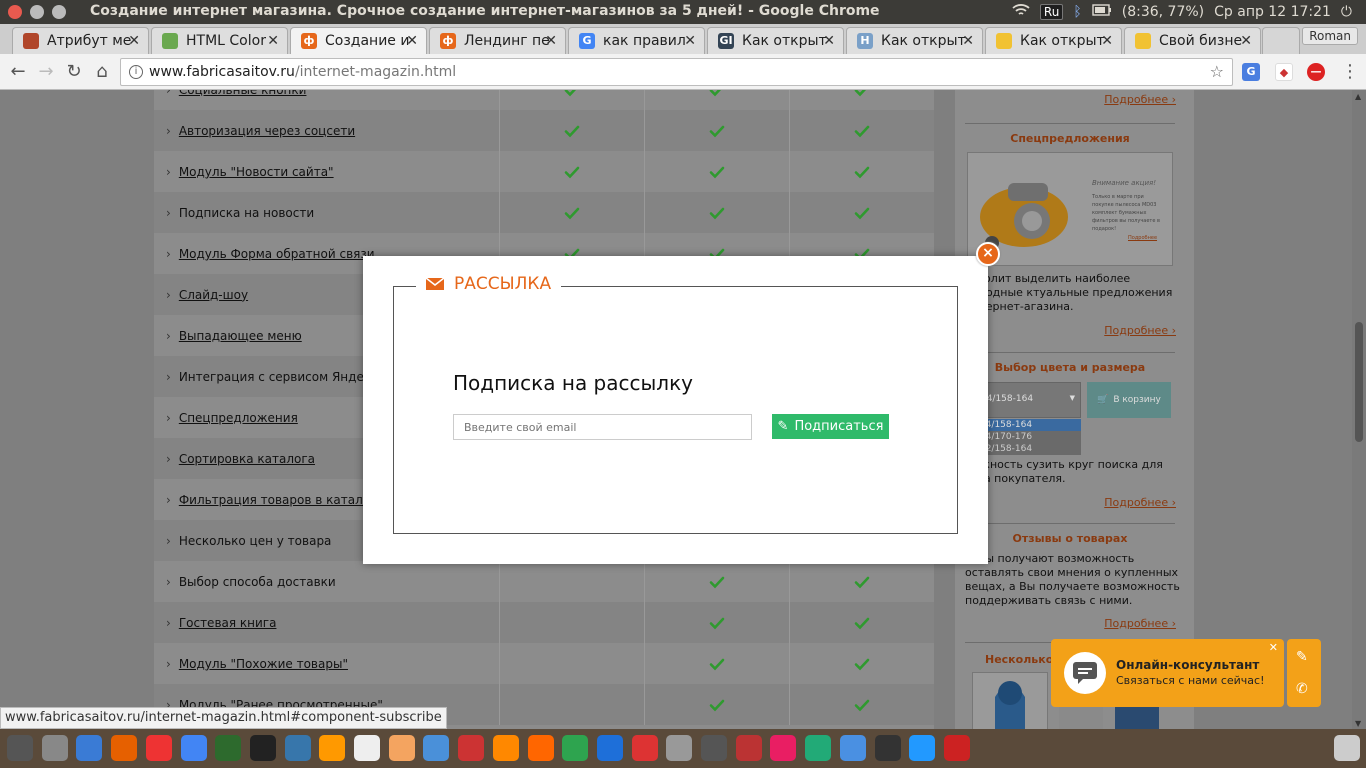  What do you see at coordinates (1129, 400) in the screenshot?
I see `add-to-cart-button: 🛒 В корзину` at bounding box center [1129, 400].